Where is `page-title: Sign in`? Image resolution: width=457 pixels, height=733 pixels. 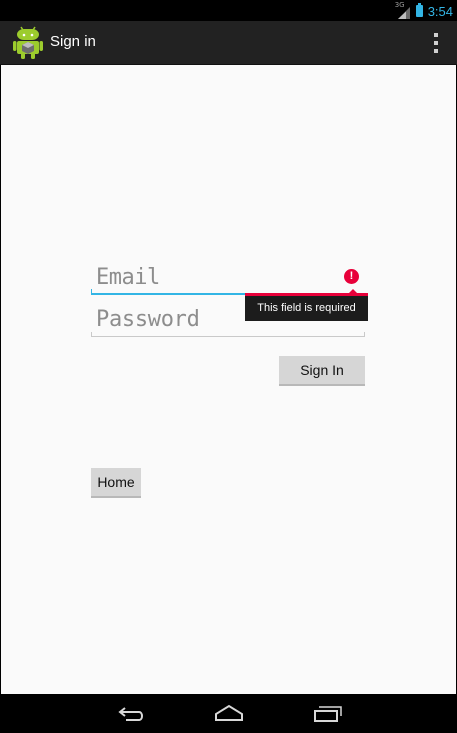
page-title: Sign in is located at coordinates (73, 41).